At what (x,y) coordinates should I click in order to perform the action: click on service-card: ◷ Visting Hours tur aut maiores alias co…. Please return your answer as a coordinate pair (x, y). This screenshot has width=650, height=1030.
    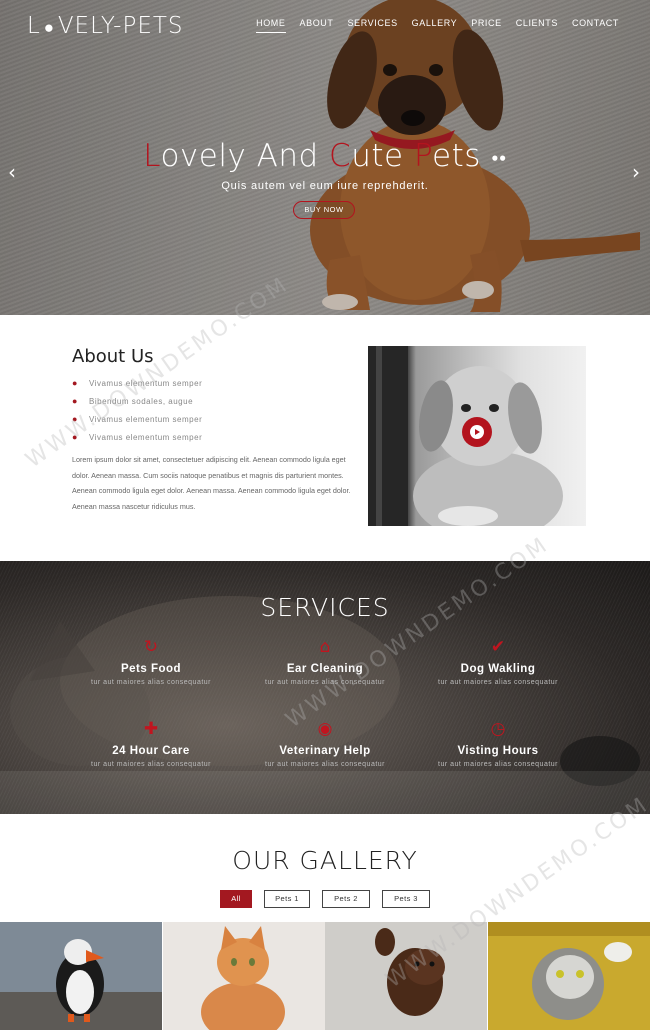
    Looking at the image, I should click on (498, 744).